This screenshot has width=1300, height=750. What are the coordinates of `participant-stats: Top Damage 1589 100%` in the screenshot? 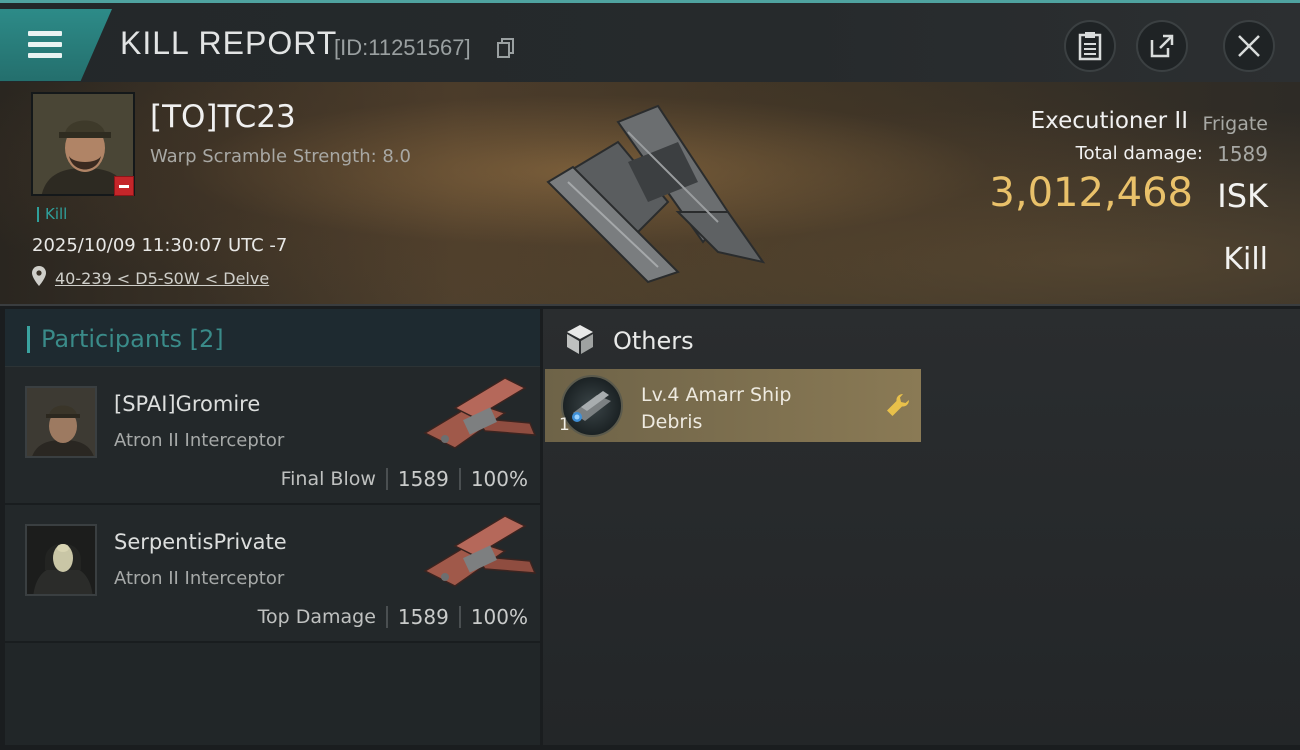 It's located at (393, 617).